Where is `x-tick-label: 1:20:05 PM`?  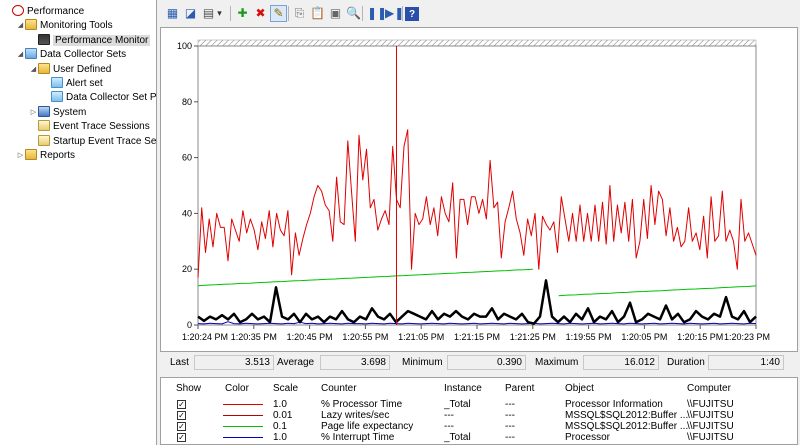 x-tick-label: 1:20:05 PM is located at coordinates (644, 337).